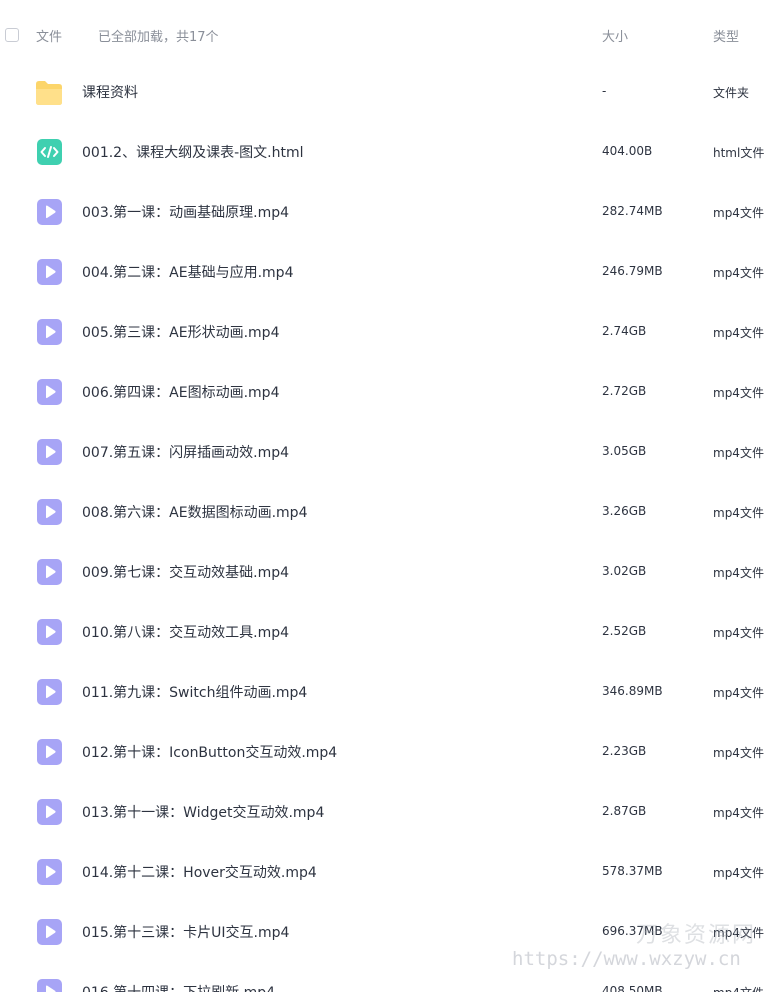 Image resolution: width=783 pixels, height=992 pixels. Describe the element at coordinates (12, 35) in the screenshot. I see `select-all-checkbox` at that location.